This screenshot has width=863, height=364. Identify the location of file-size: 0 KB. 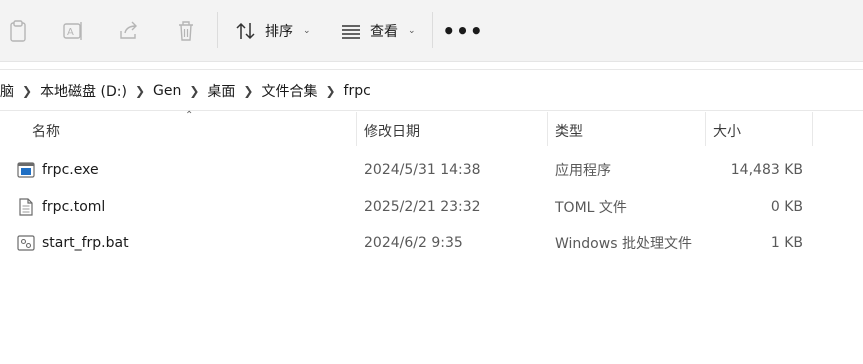
(786, 207).